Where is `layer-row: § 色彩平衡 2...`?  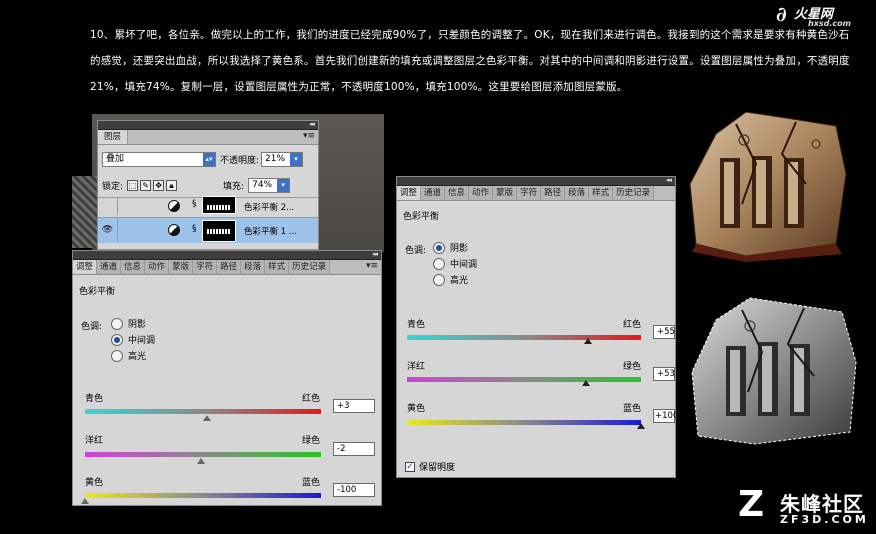 layer-row: § 色彩平衡 2... is located at coordinates (208, 205).